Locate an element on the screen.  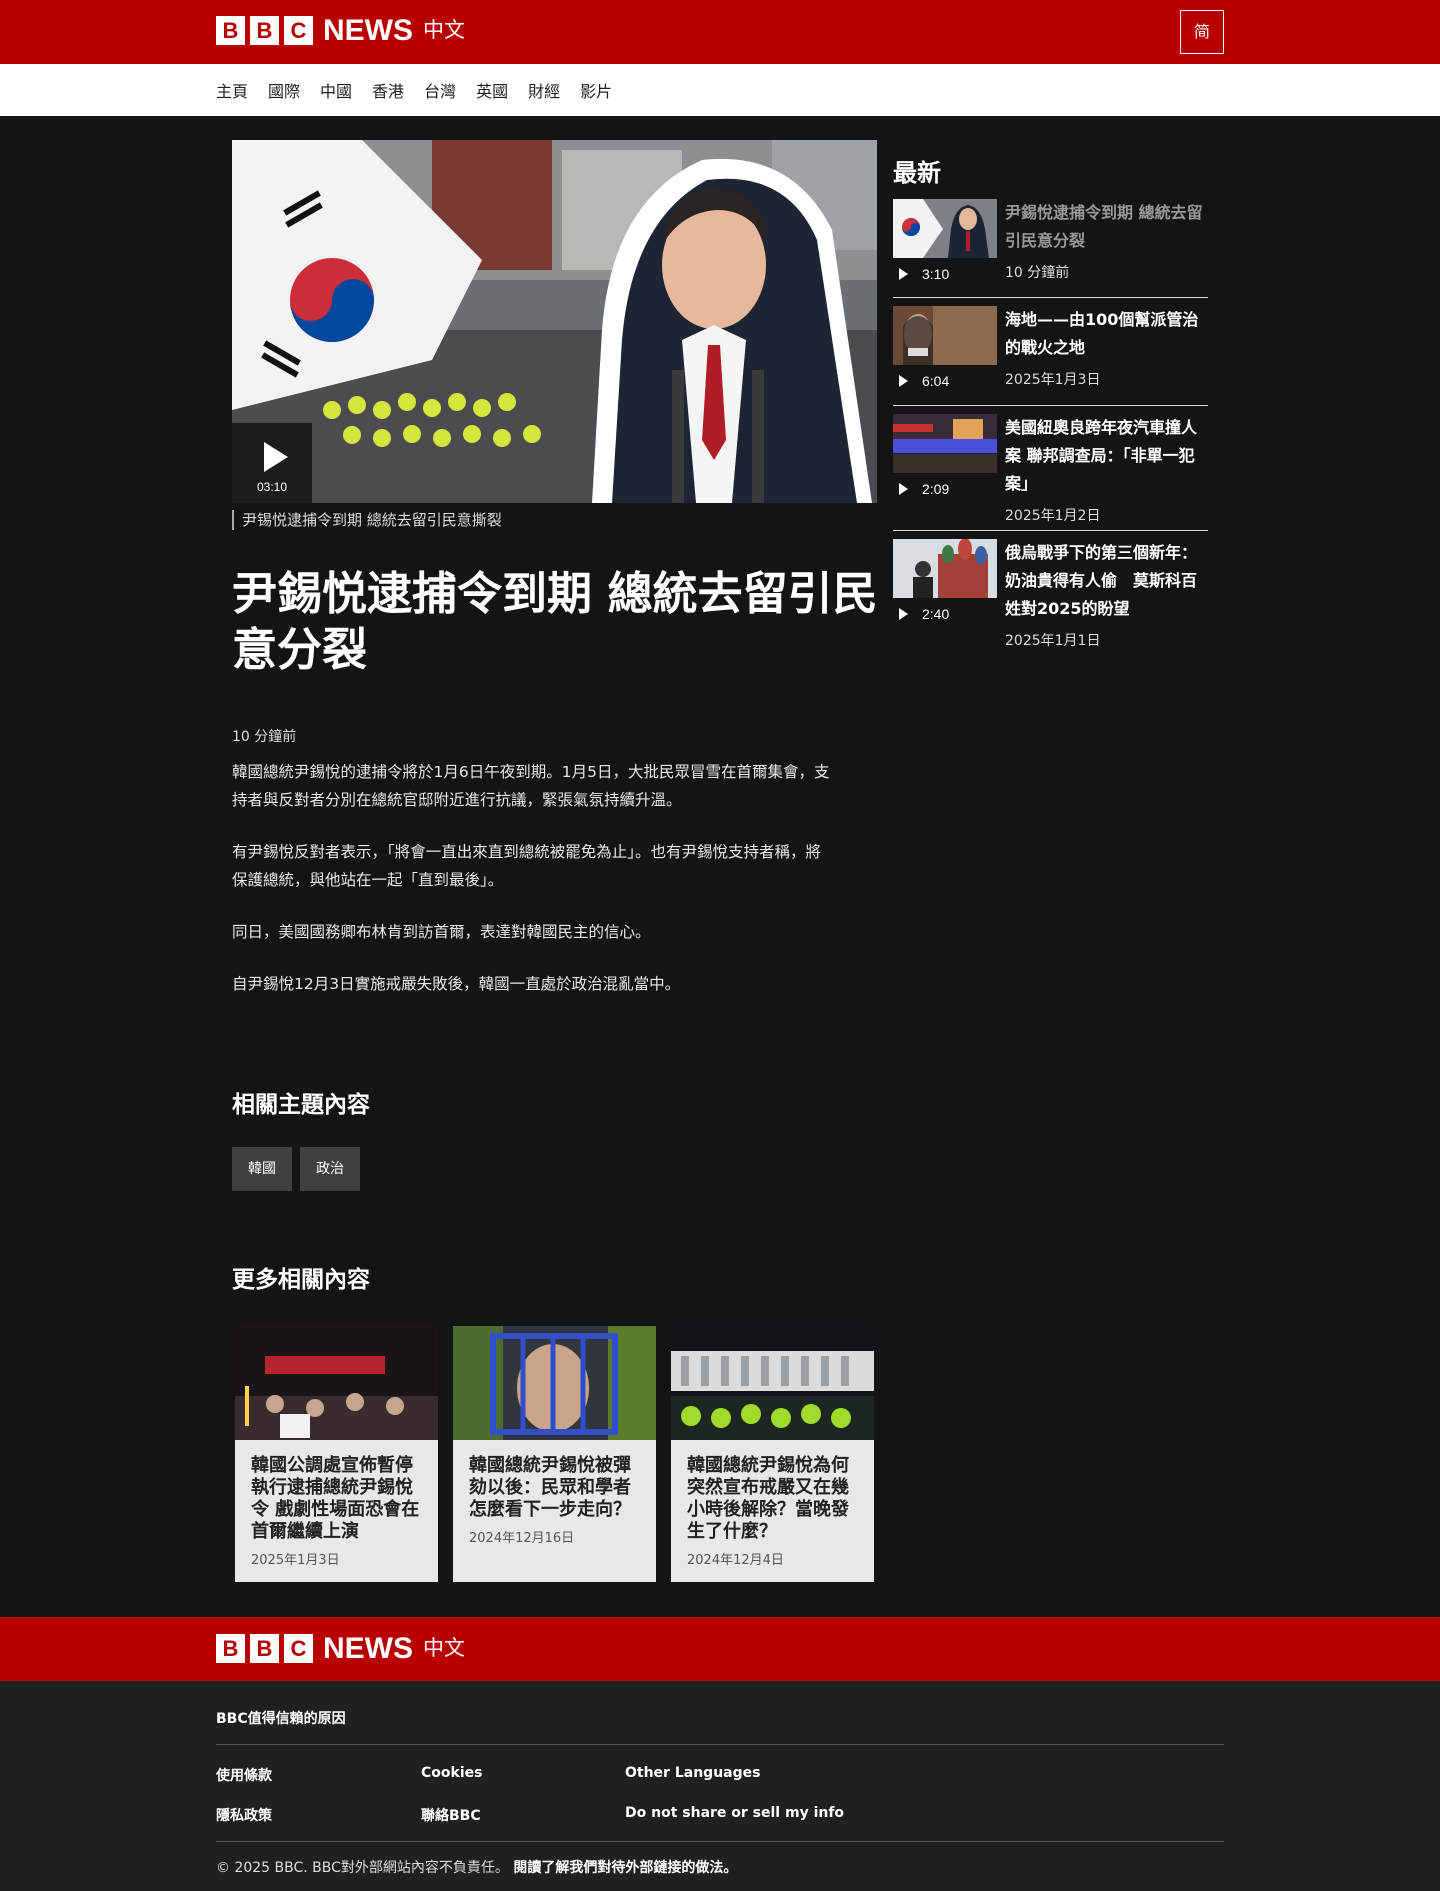
nav-item-hong-kong: 香港 is located at coordinates (388, 90).